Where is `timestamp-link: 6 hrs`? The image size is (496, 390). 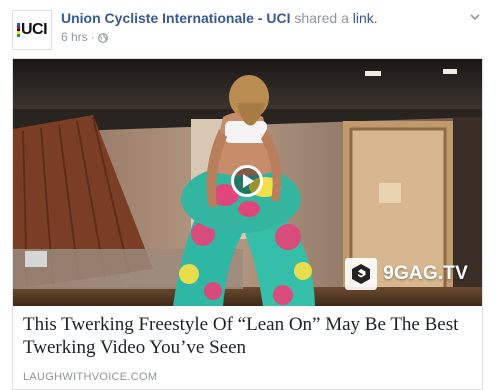
timestamp-link: 6 hrs is located at coordinates (74, 37).